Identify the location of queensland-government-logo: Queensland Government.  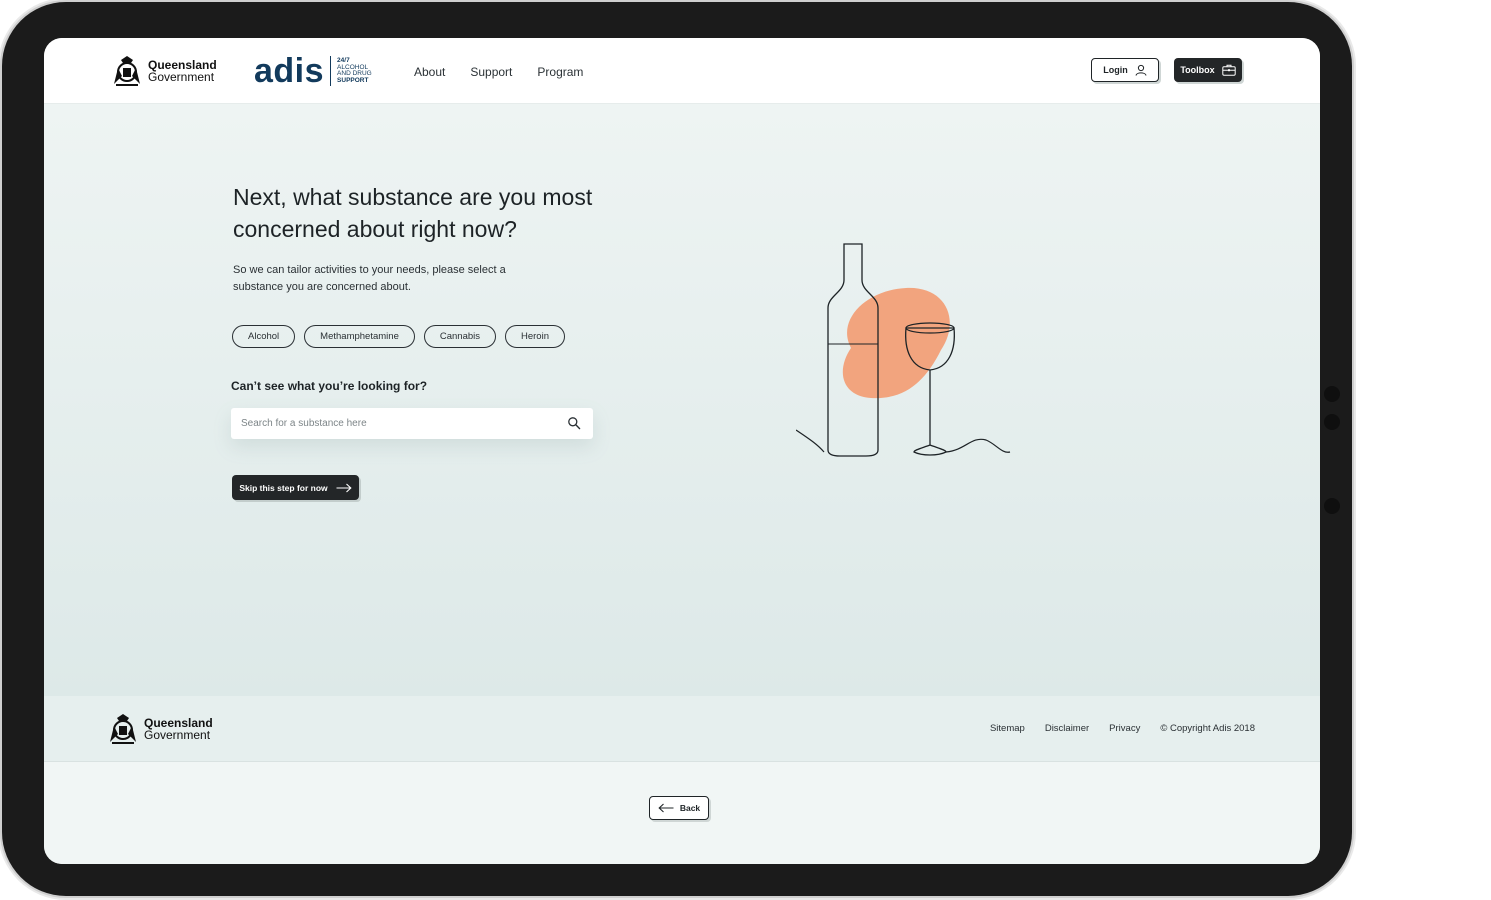
(163, 71).